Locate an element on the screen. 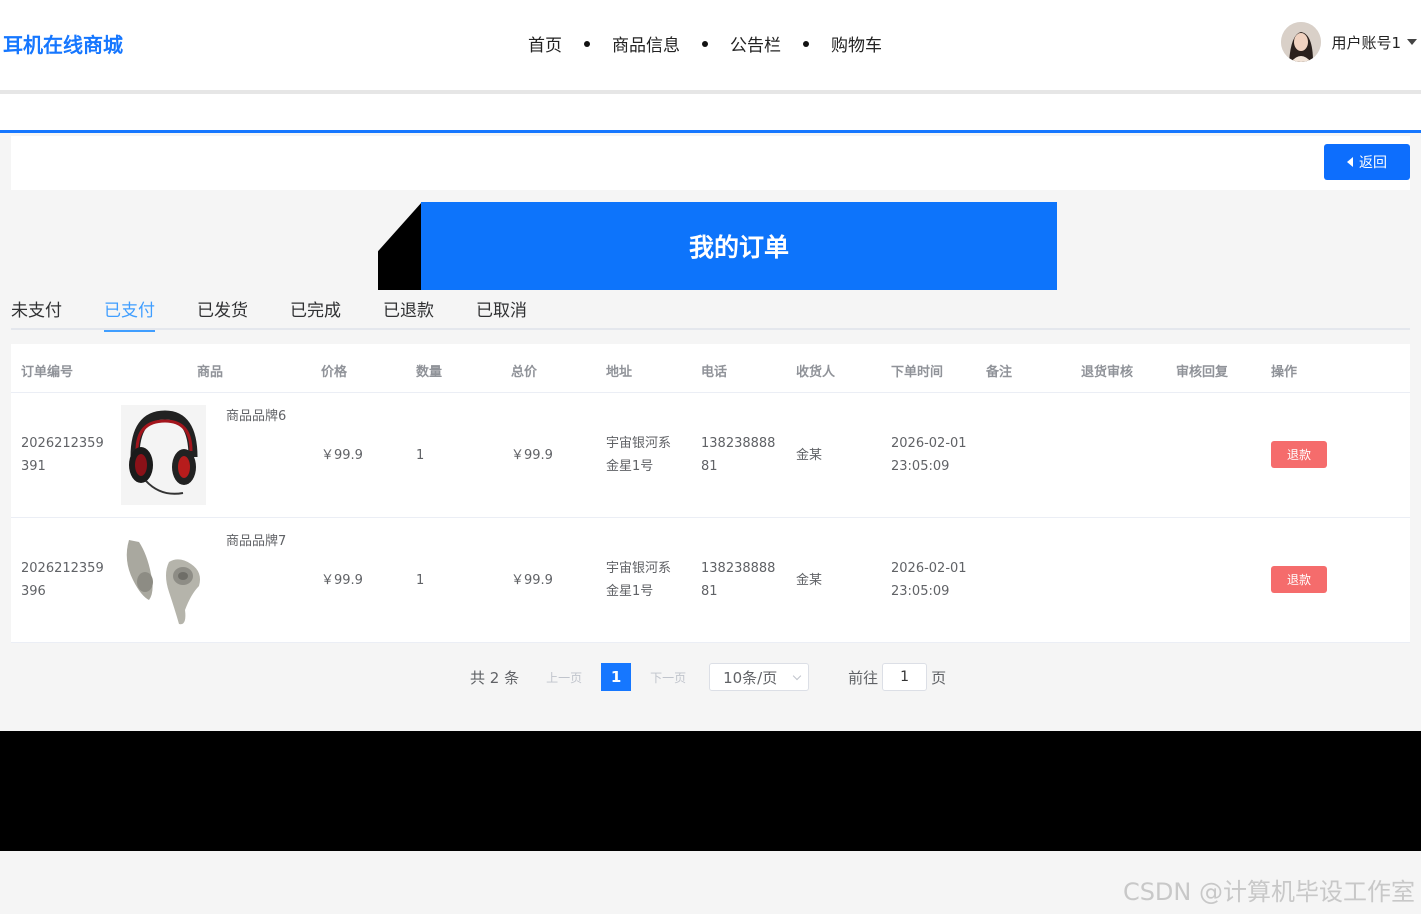 This screenshot has width=1421, height=914. column-header: 电话 is located at coordinates (714, 372).